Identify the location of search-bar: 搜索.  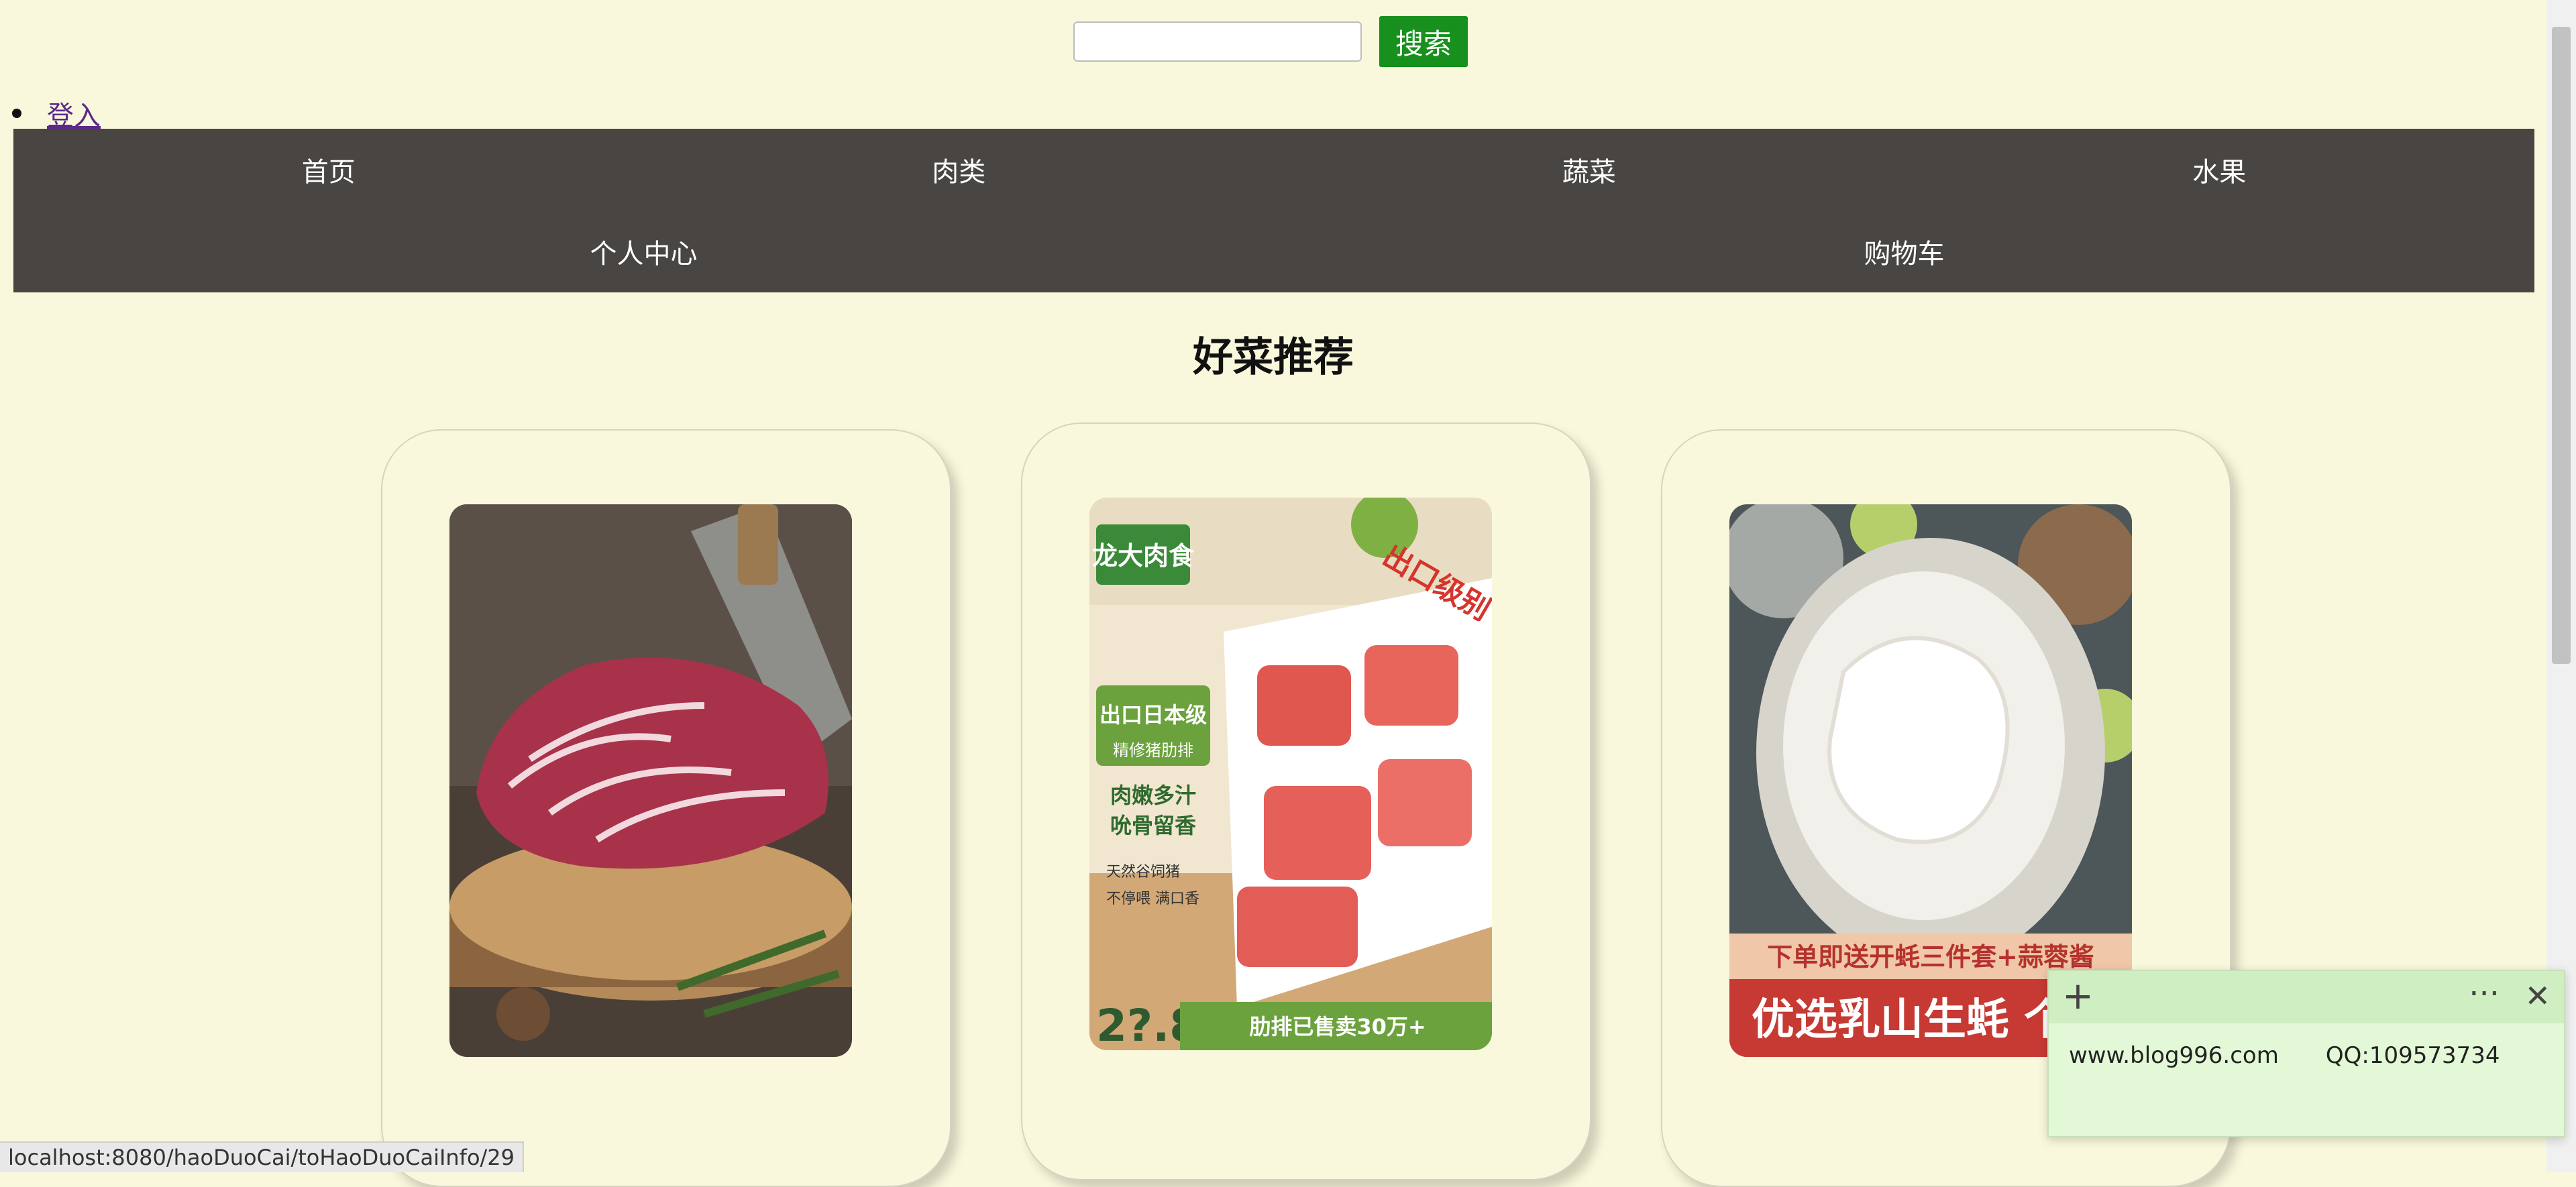
(1270, 42).